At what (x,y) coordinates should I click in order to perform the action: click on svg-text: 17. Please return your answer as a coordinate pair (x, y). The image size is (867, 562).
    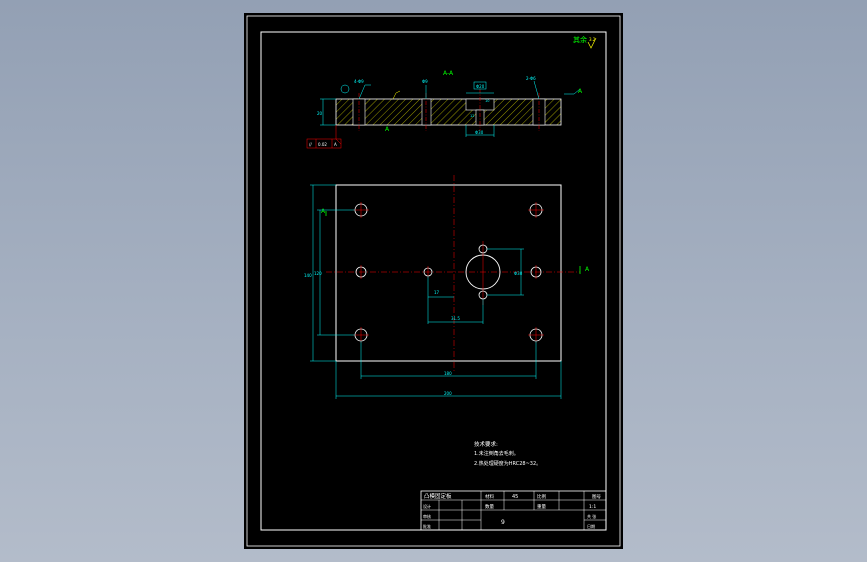
    Looking at the image, I should click on (437, 292).